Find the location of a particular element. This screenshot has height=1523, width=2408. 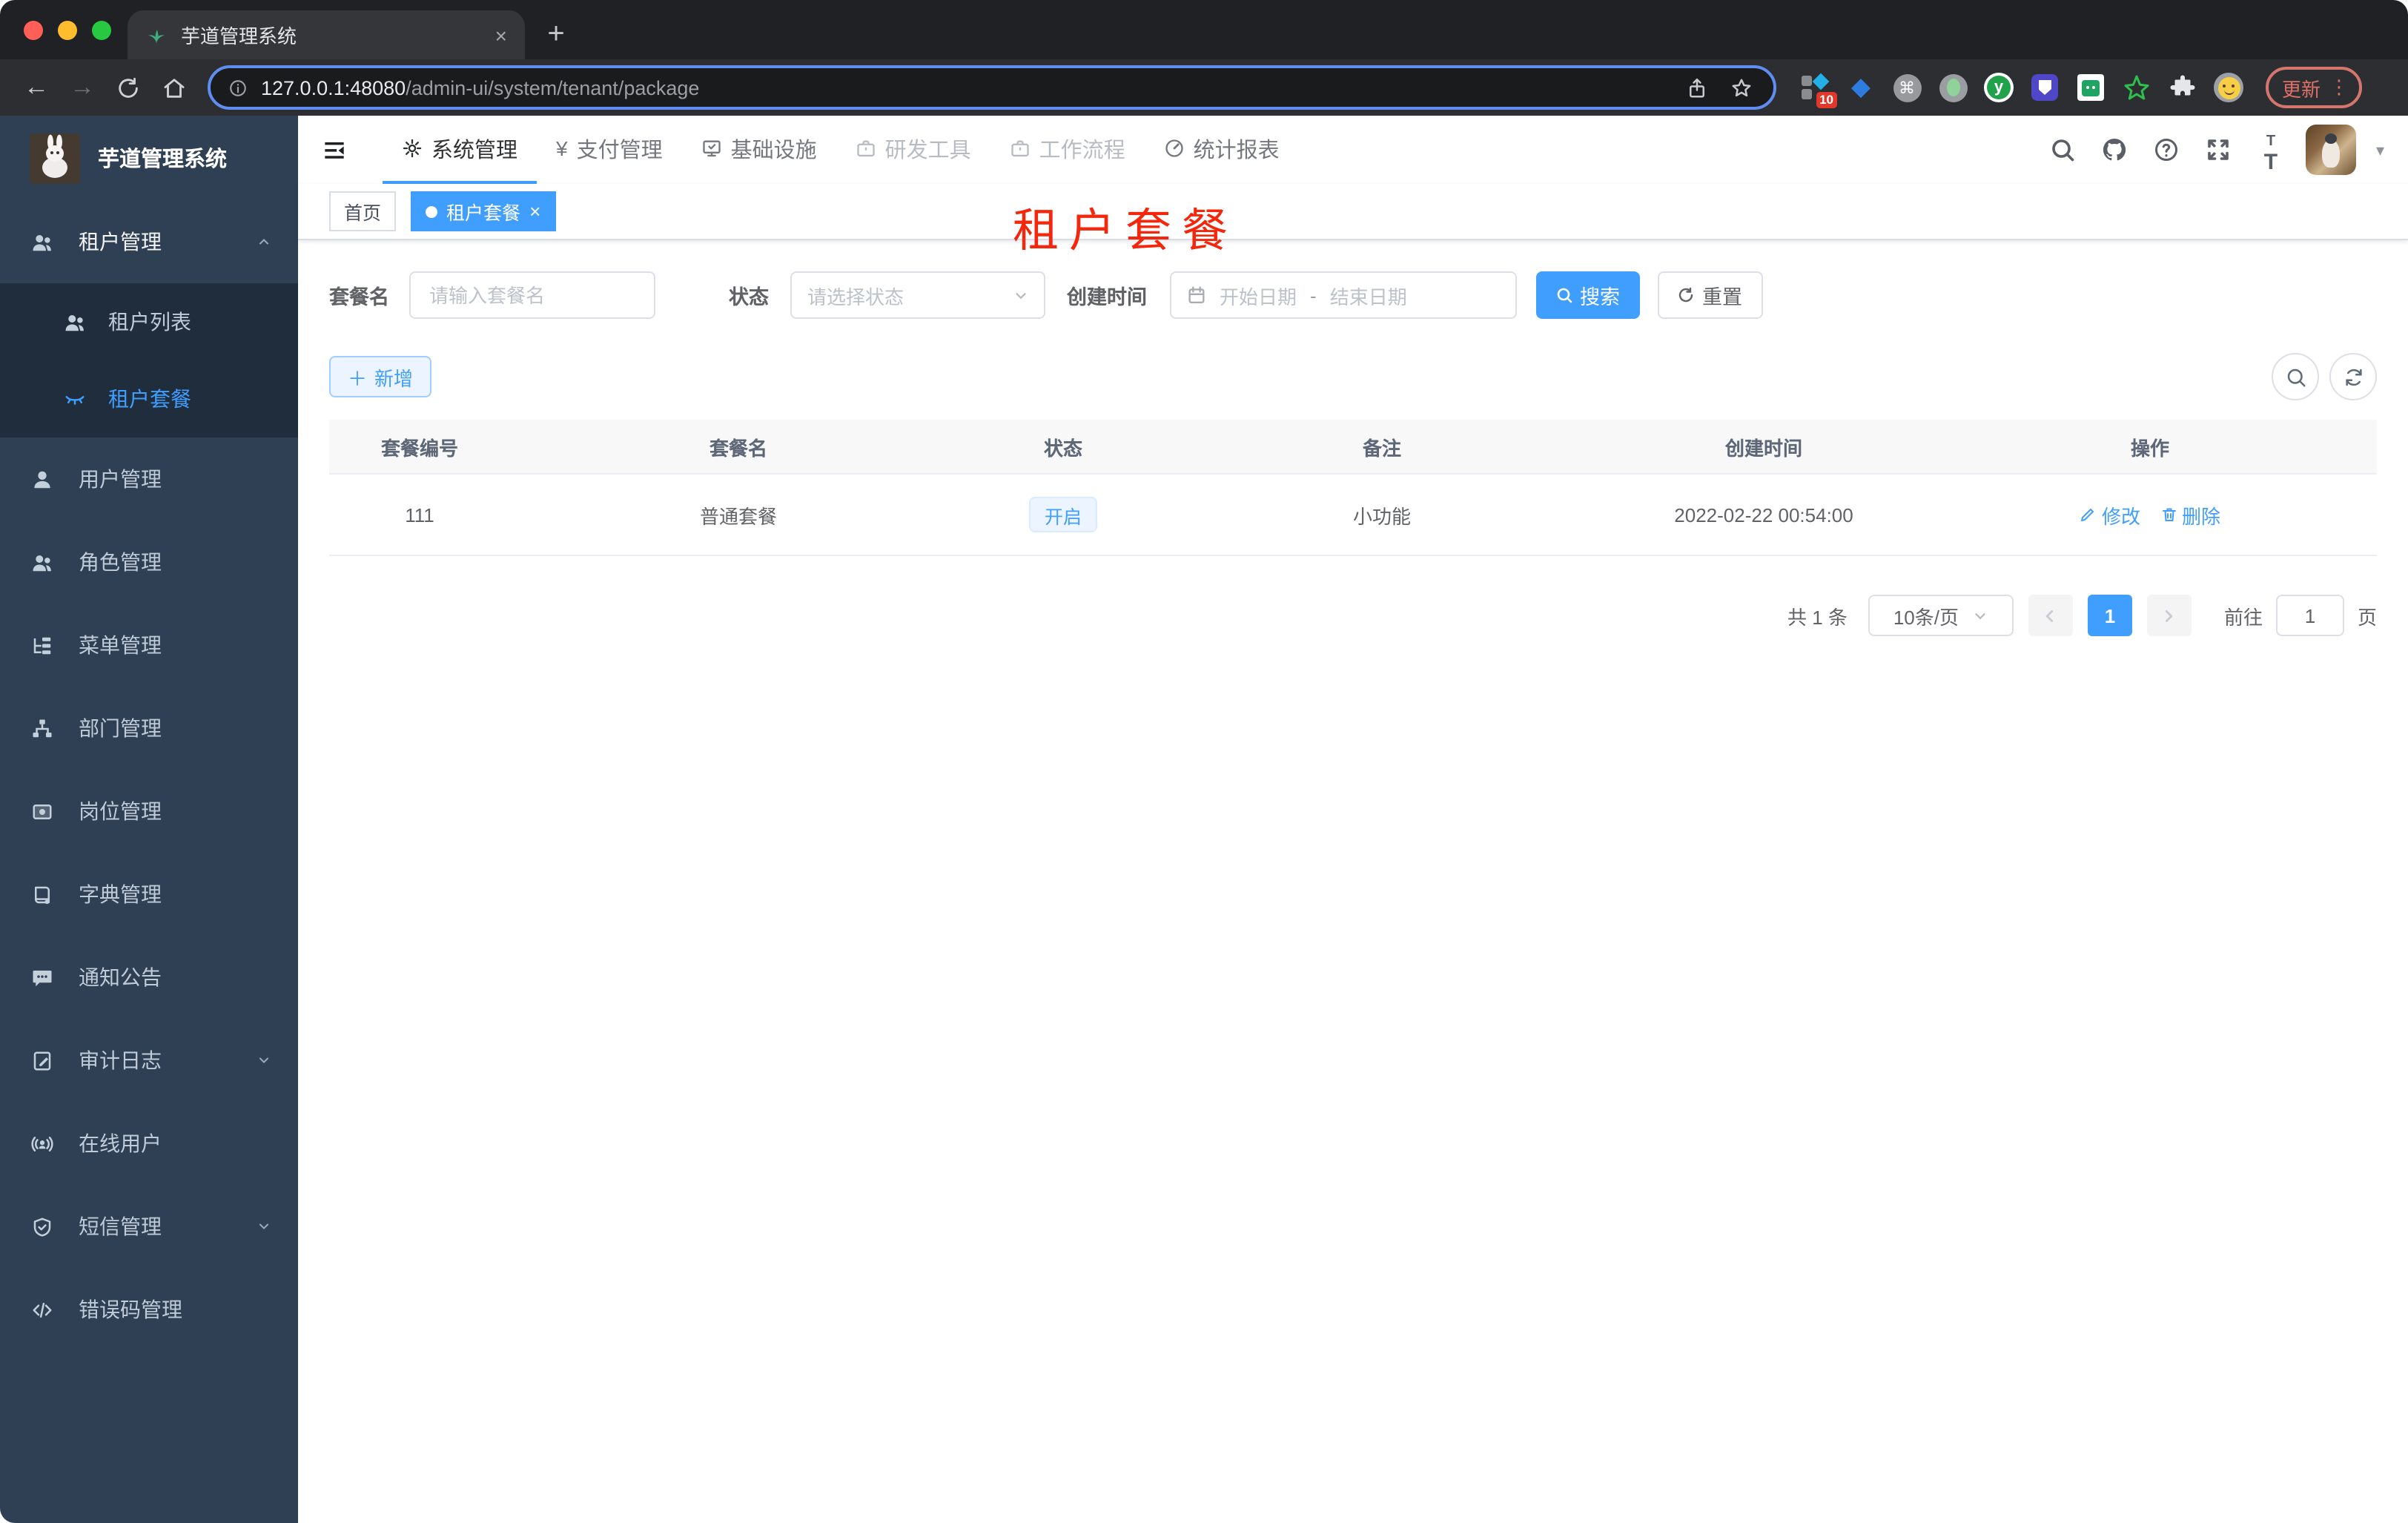

page-size-value: 10条/页 is located at coordinates (1926, 617).